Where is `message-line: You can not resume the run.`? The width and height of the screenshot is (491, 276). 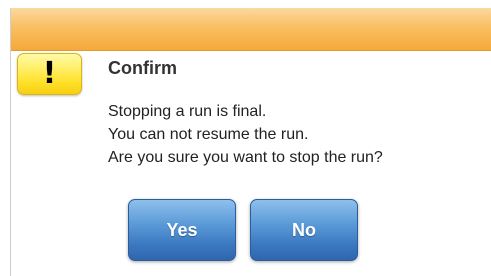 message-line: You can not resume the run. is located at coordinates (208, 134).